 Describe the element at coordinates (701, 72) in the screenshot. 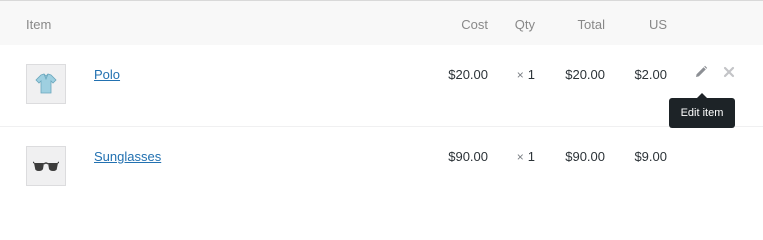

I see `pencil-icon` at that location.